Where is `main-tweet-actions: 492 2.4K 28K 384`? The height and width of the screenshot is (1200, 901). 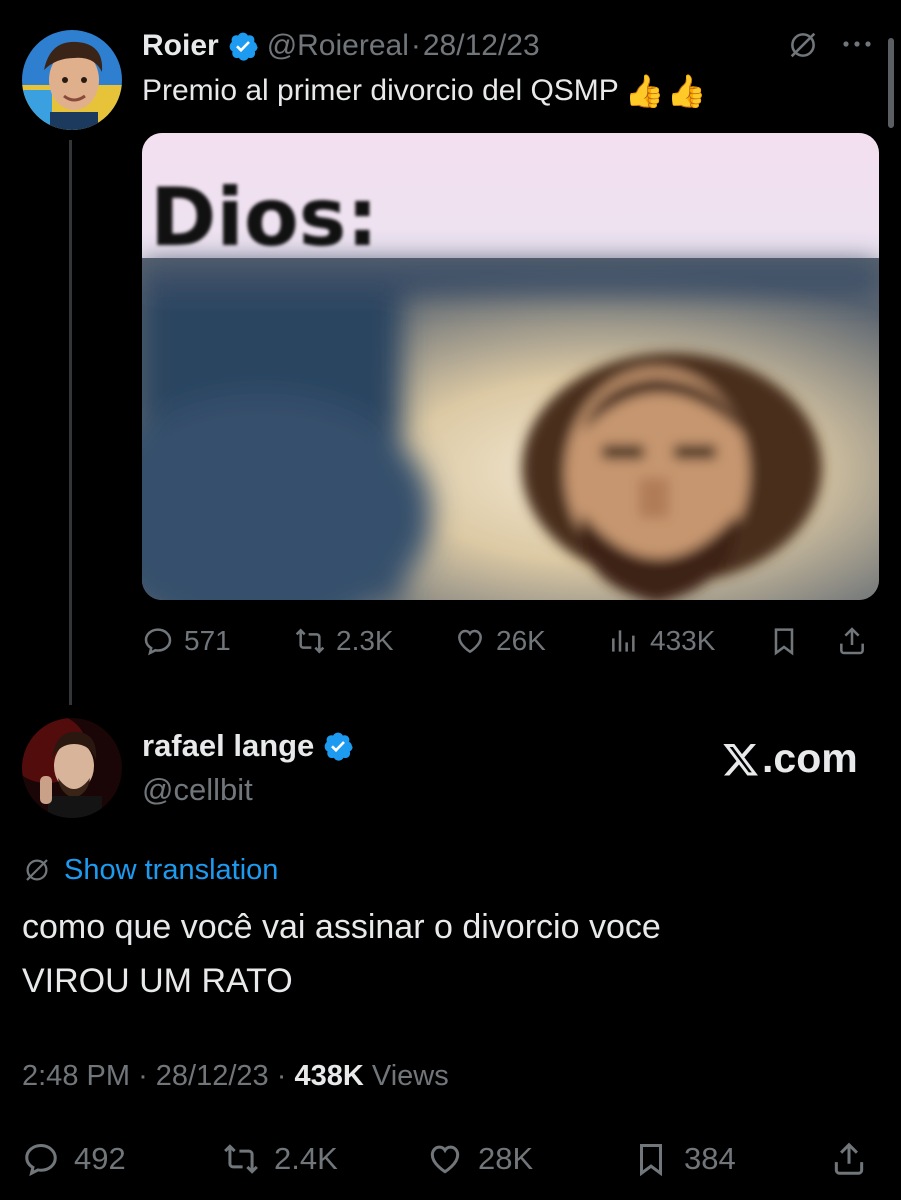
main-tweet-actions: 492 2.4K 28K 384 is located at coordinates (452, 1159).